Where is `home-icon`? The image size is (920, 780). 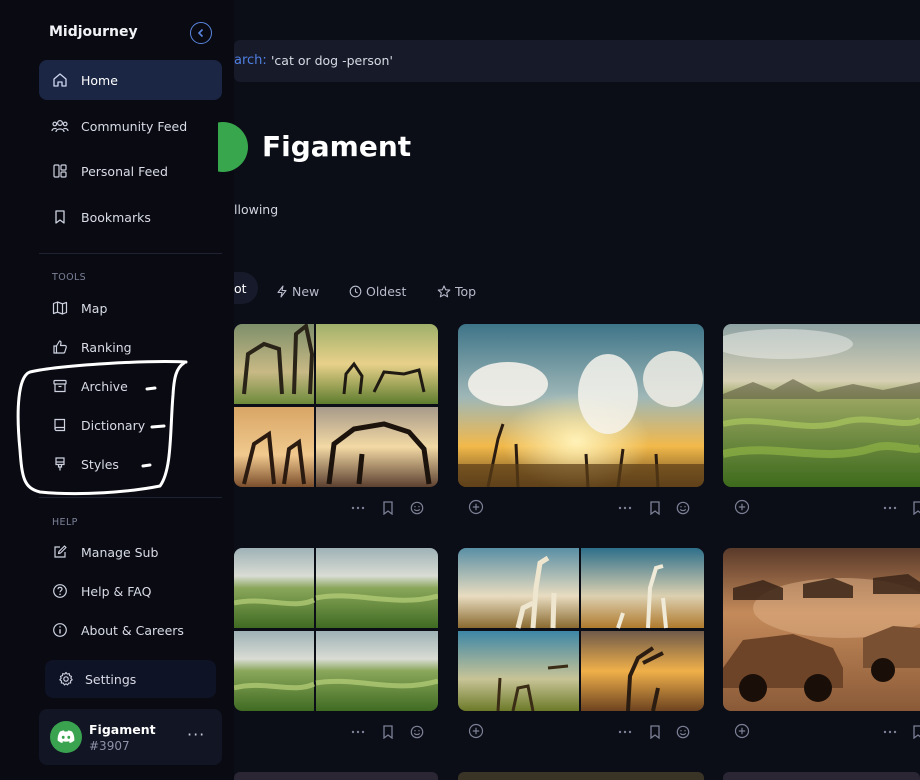 home-icon is located at coordinates (60, 80).